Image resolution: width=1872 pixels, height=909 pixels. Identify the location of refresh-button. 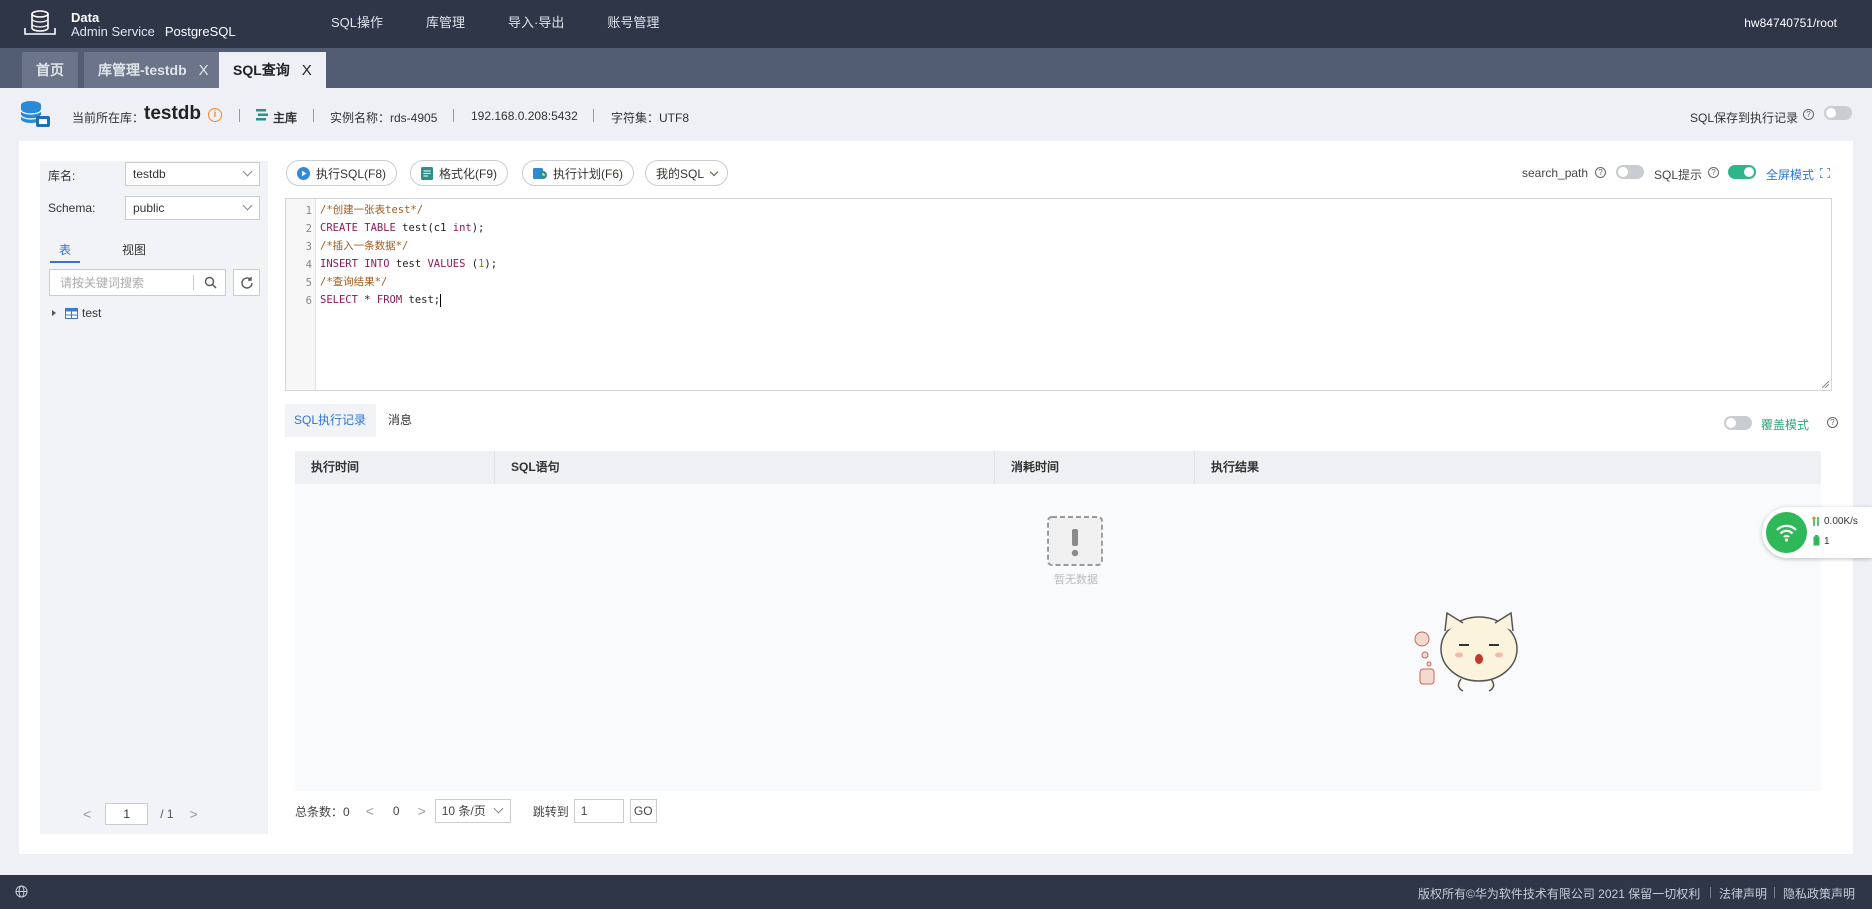
(246, 282).